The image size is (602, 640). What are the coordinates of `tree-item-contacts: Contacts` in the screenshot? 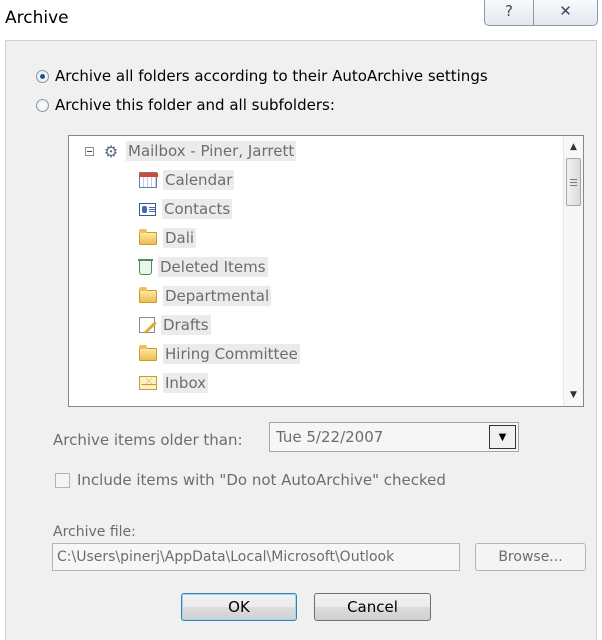 It's located at (186, 209).